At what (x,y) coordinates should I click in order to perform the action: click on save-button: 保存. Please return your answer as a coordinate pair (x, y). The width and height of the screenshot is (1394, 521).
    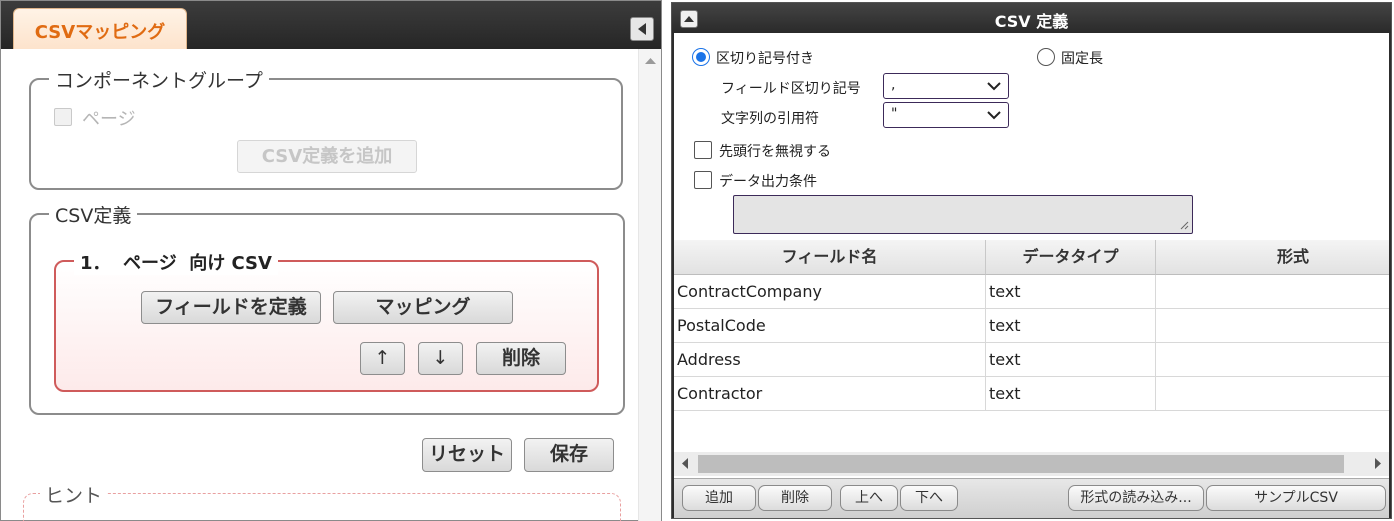
    Looking at the image, I should click on (569, 455).